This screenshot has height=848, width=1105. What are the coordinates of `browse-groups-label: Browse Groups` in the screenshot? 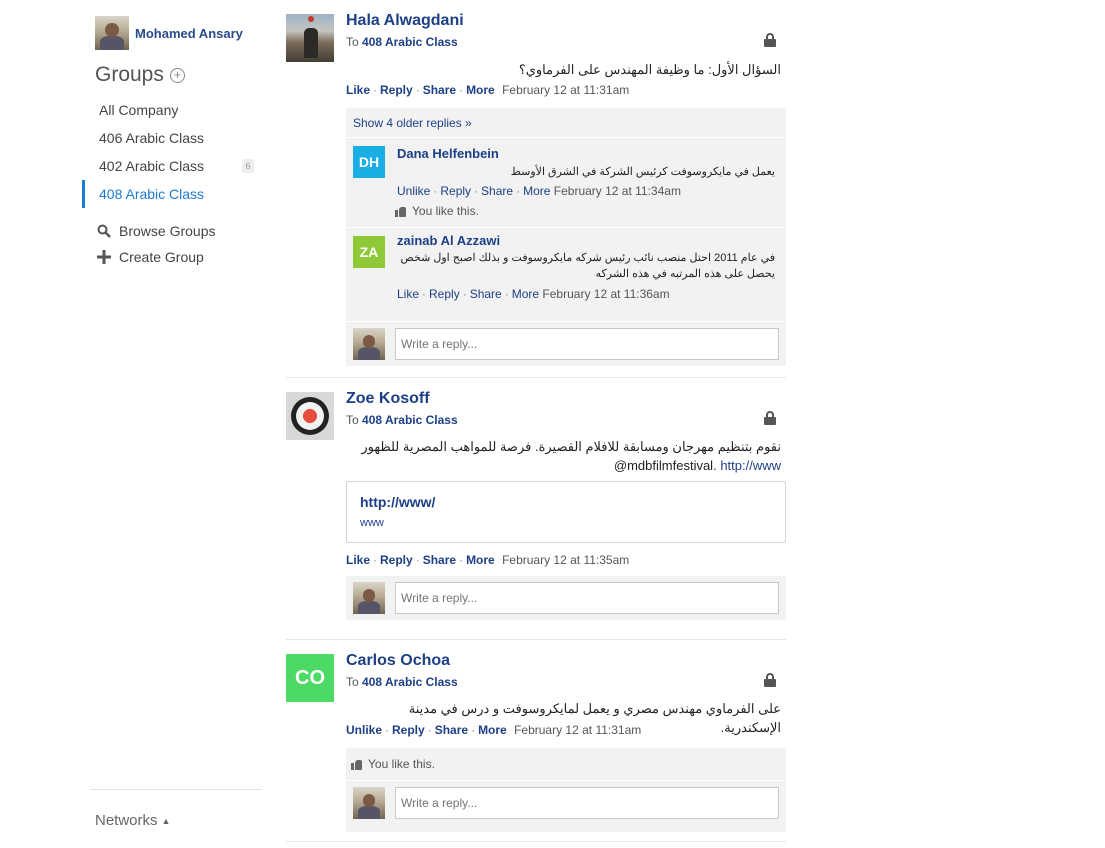 It's located at (167, 231).